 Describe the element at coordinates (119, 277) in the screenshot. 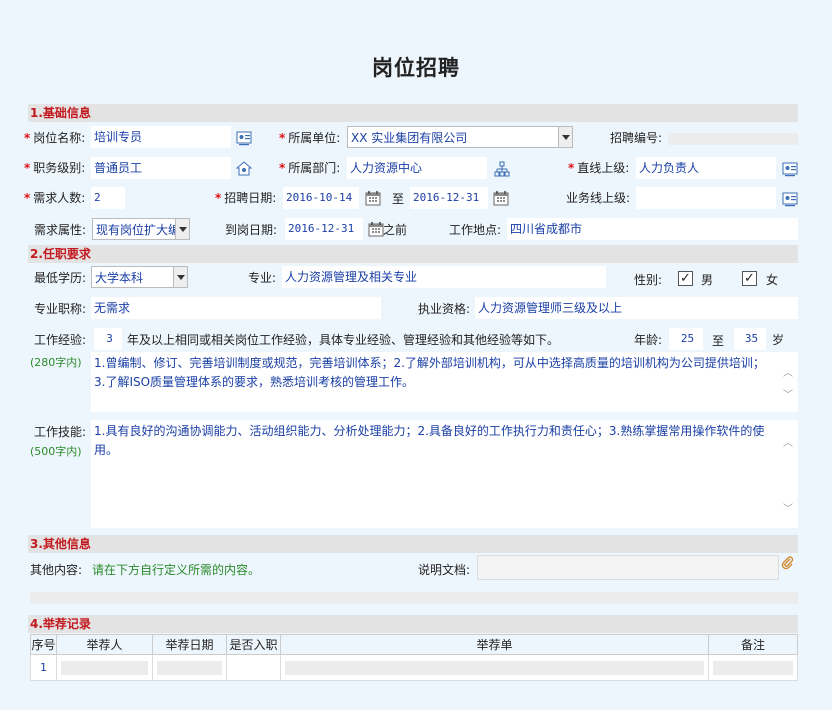

I see `education-value: 大学本科` at that location.